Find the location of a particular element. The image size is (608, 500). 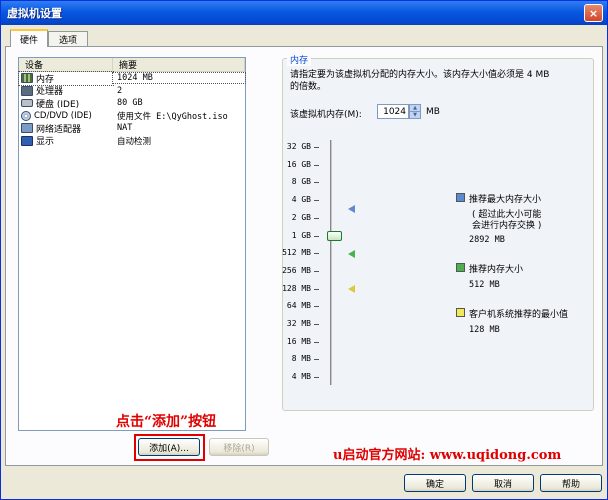

legend-recommended-value: 512 MB is located at coordinates (484, 285).